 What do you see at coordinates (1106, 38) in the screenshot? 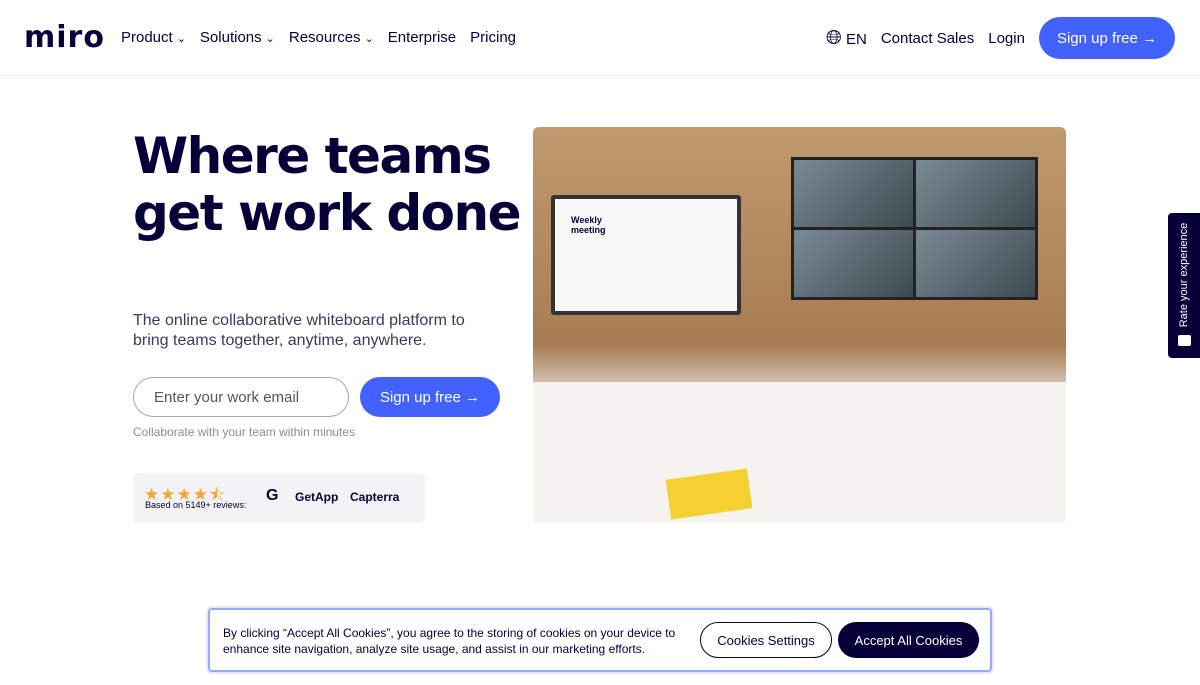
I see `nav-signup-button: Sign up free →` at bounding box center [1106, 38].